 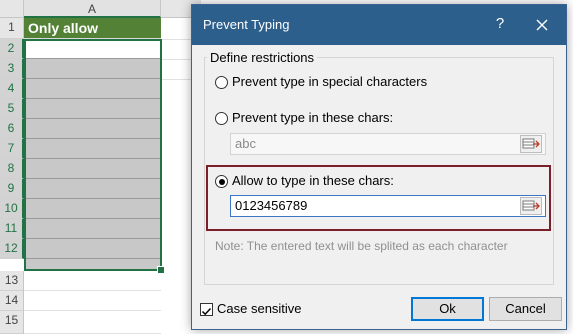 What do you see at coordinates (12, 249) in the screenshot?
I see `row-header-12: 12` at bounding box center [12, 249].